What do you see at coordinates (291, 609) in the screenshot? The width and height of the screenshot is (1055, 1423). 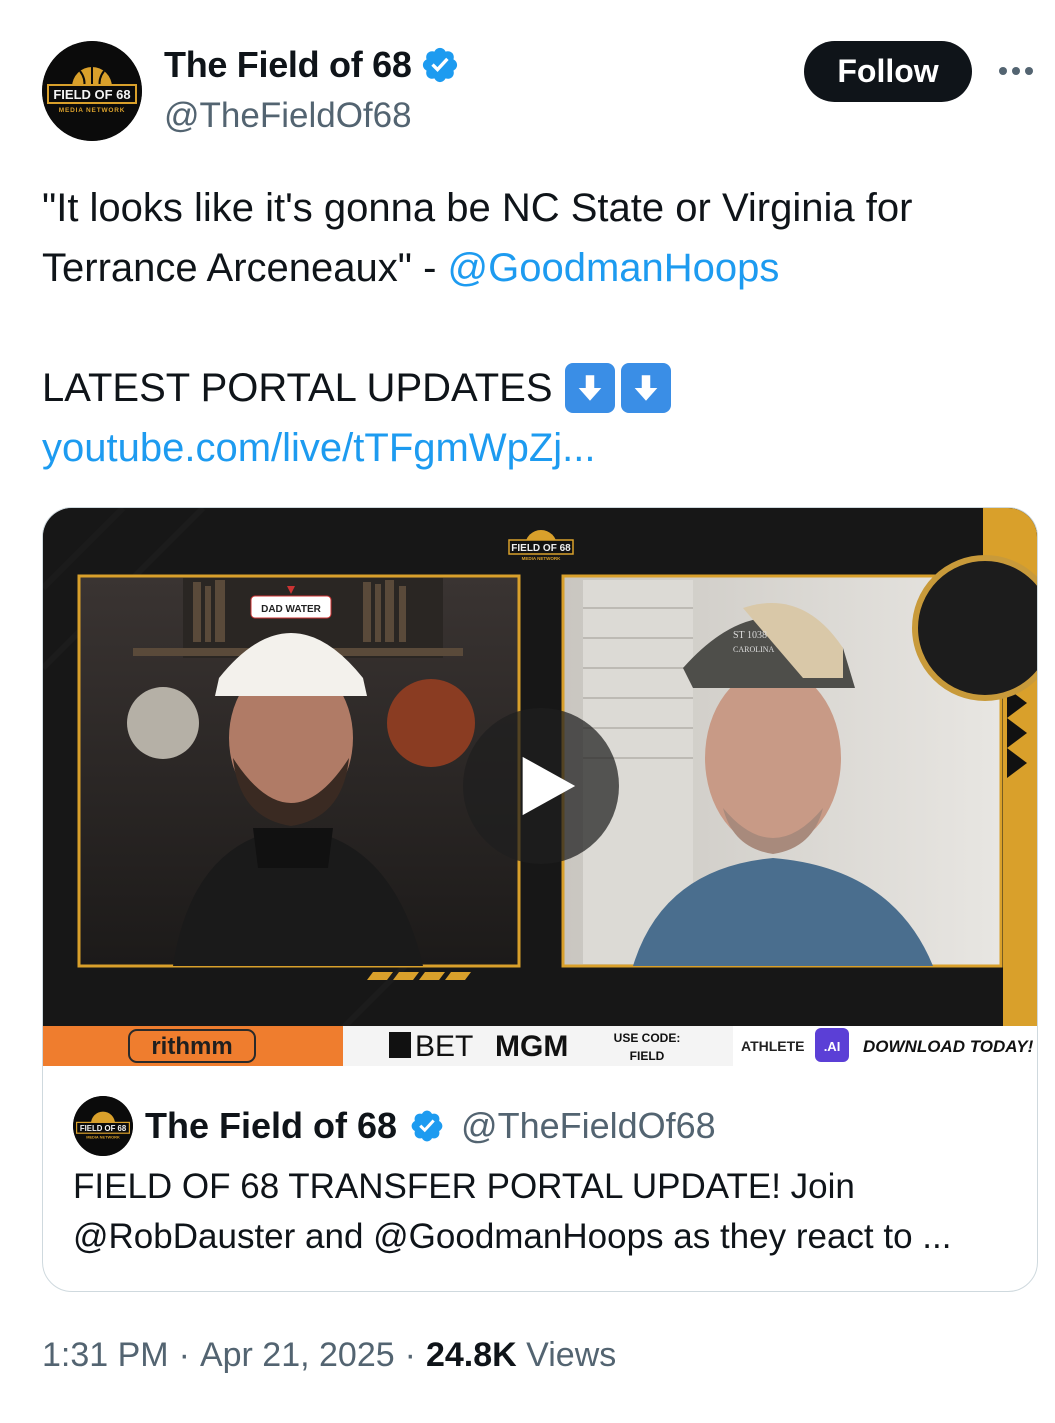 I see `svg-text: DAD WATER` at bounding box center [291, 609].